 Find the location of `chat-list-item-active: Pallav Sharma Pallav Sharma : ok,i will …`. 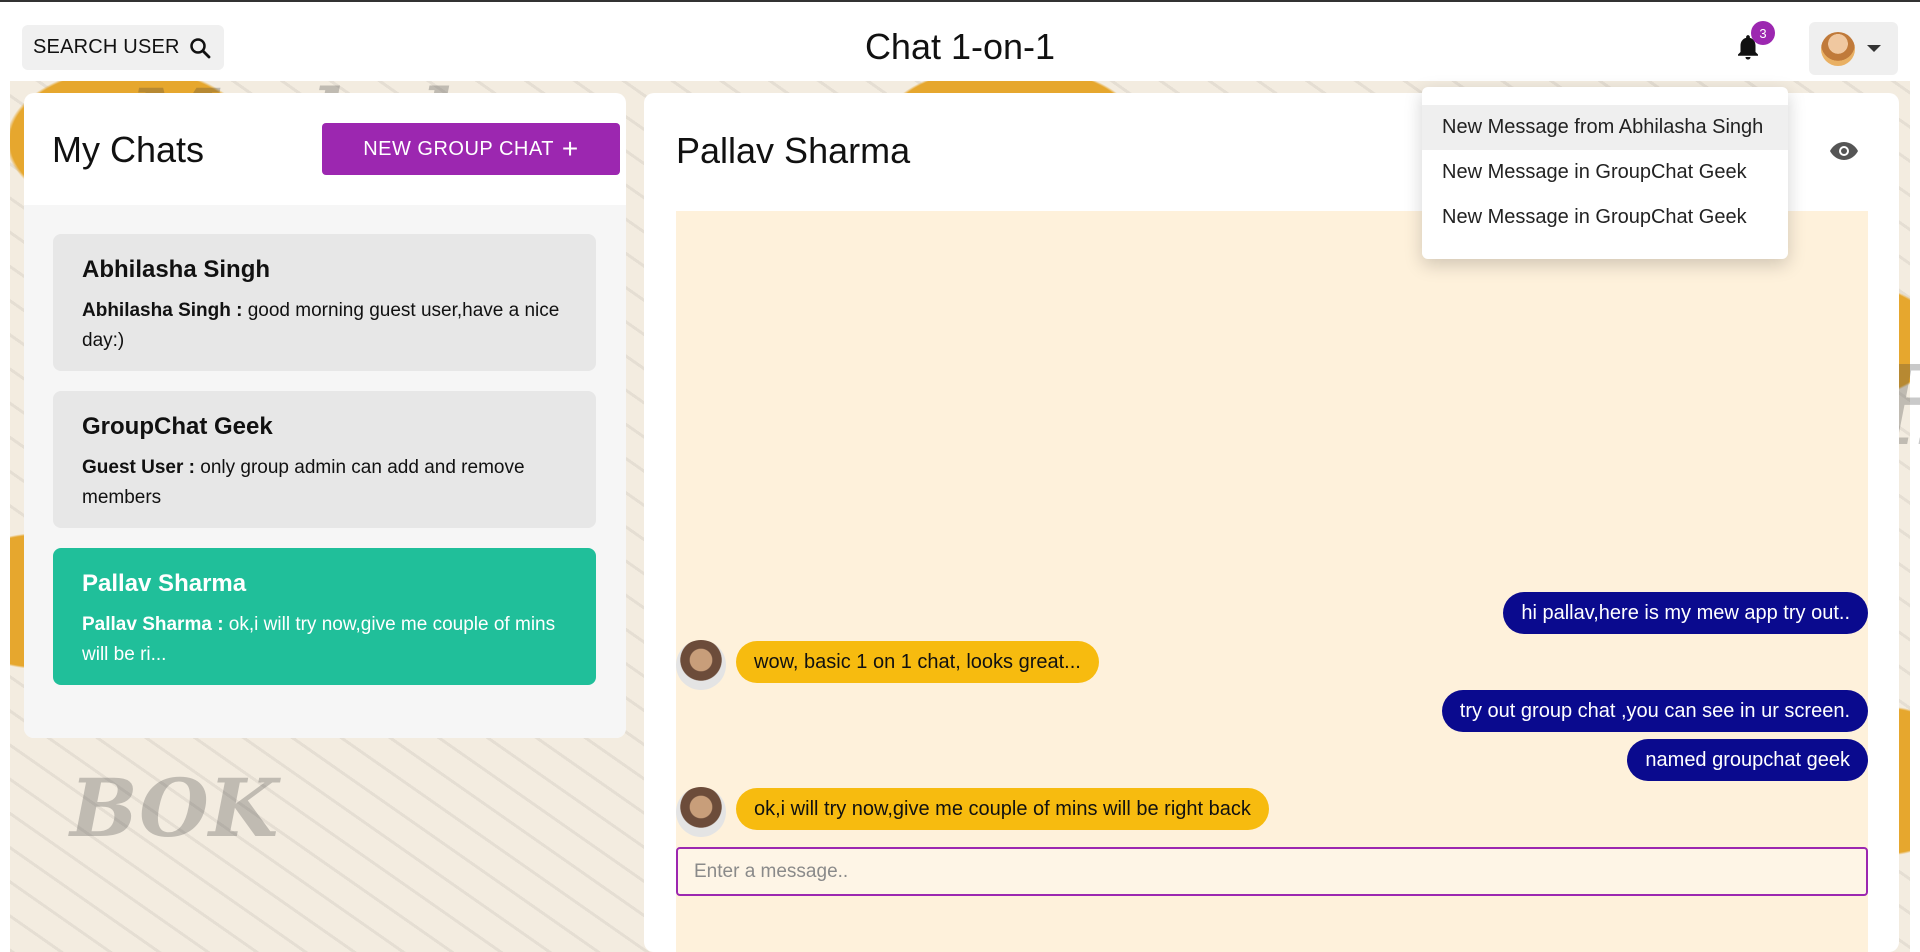

chat-list-item-active: Pallav Sharma Pallav Sharma : ok,i will … is located at coordinates (324, 616).